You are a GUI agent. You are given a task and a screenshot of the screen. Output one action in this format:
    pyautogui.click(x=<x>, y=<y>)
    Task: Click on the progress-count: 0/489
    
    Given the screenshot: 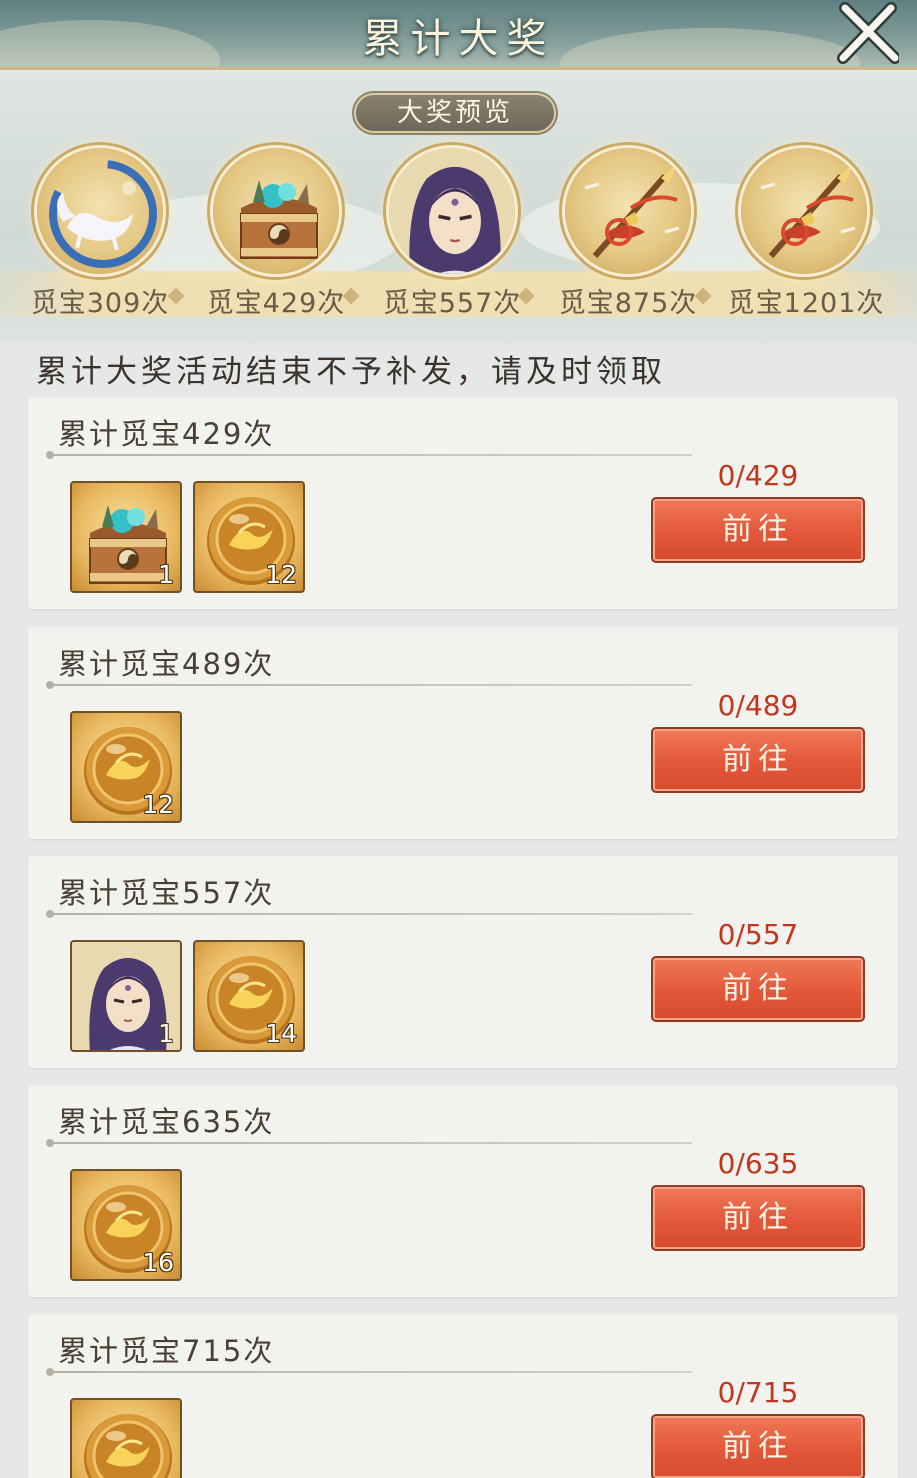 What is the action you would take?
    pyautogui.click(x=758, y=705)
    